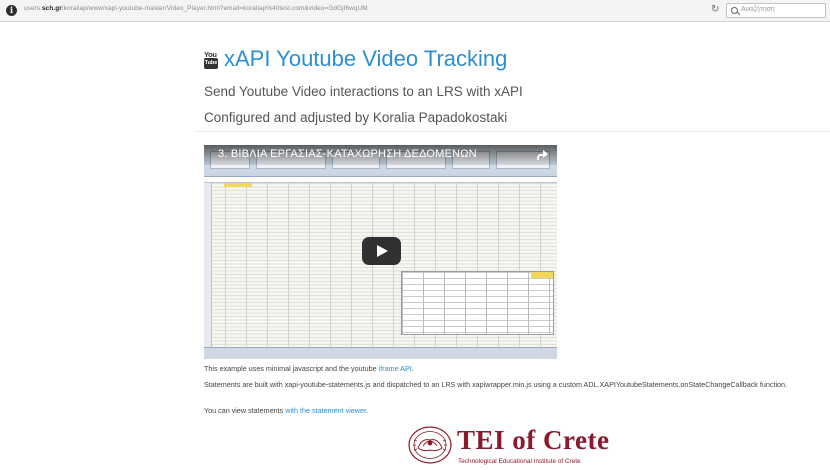  What do you see at coordinates (211, 63) in the screenshot?
I see `logo-tube-text: Tube` at bounding box center [211, 63].